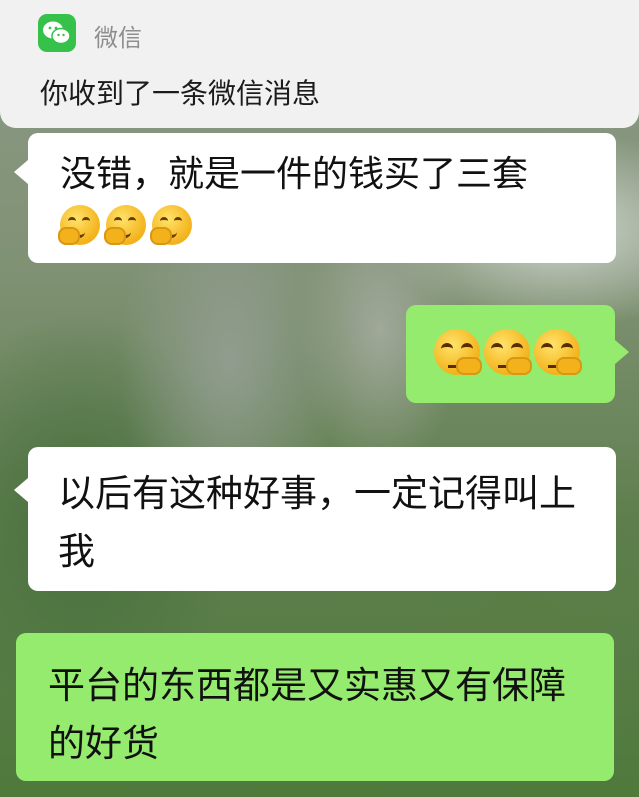 This screenshot has width=639, height=797. I want to click on message-text: 没错，就是一件的钱买了三套, so click(294, 174).